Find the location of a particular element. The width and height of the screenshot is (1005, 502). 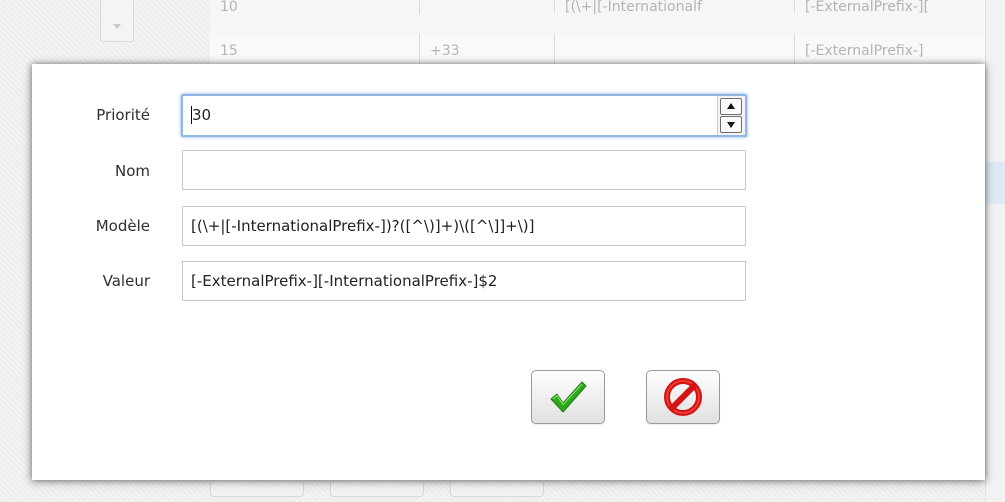

nom-label: Nom is located at coordinates (132, 171).